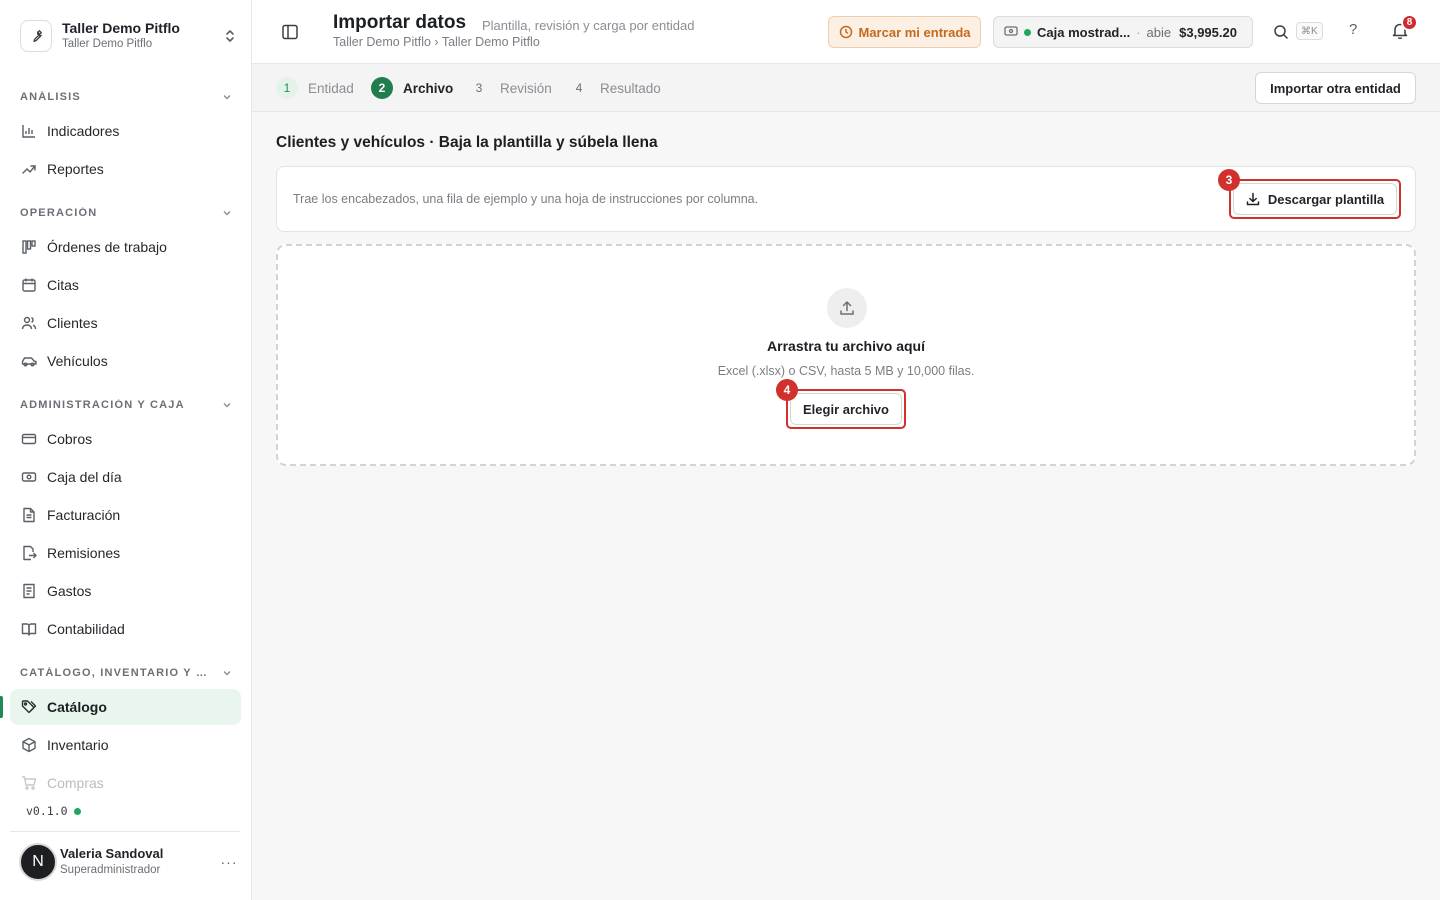  What do you see at coordinates (126, 97) in the screenshot?
I see `nav-section-analisis: Análisis` at bounding box center [126, 97].